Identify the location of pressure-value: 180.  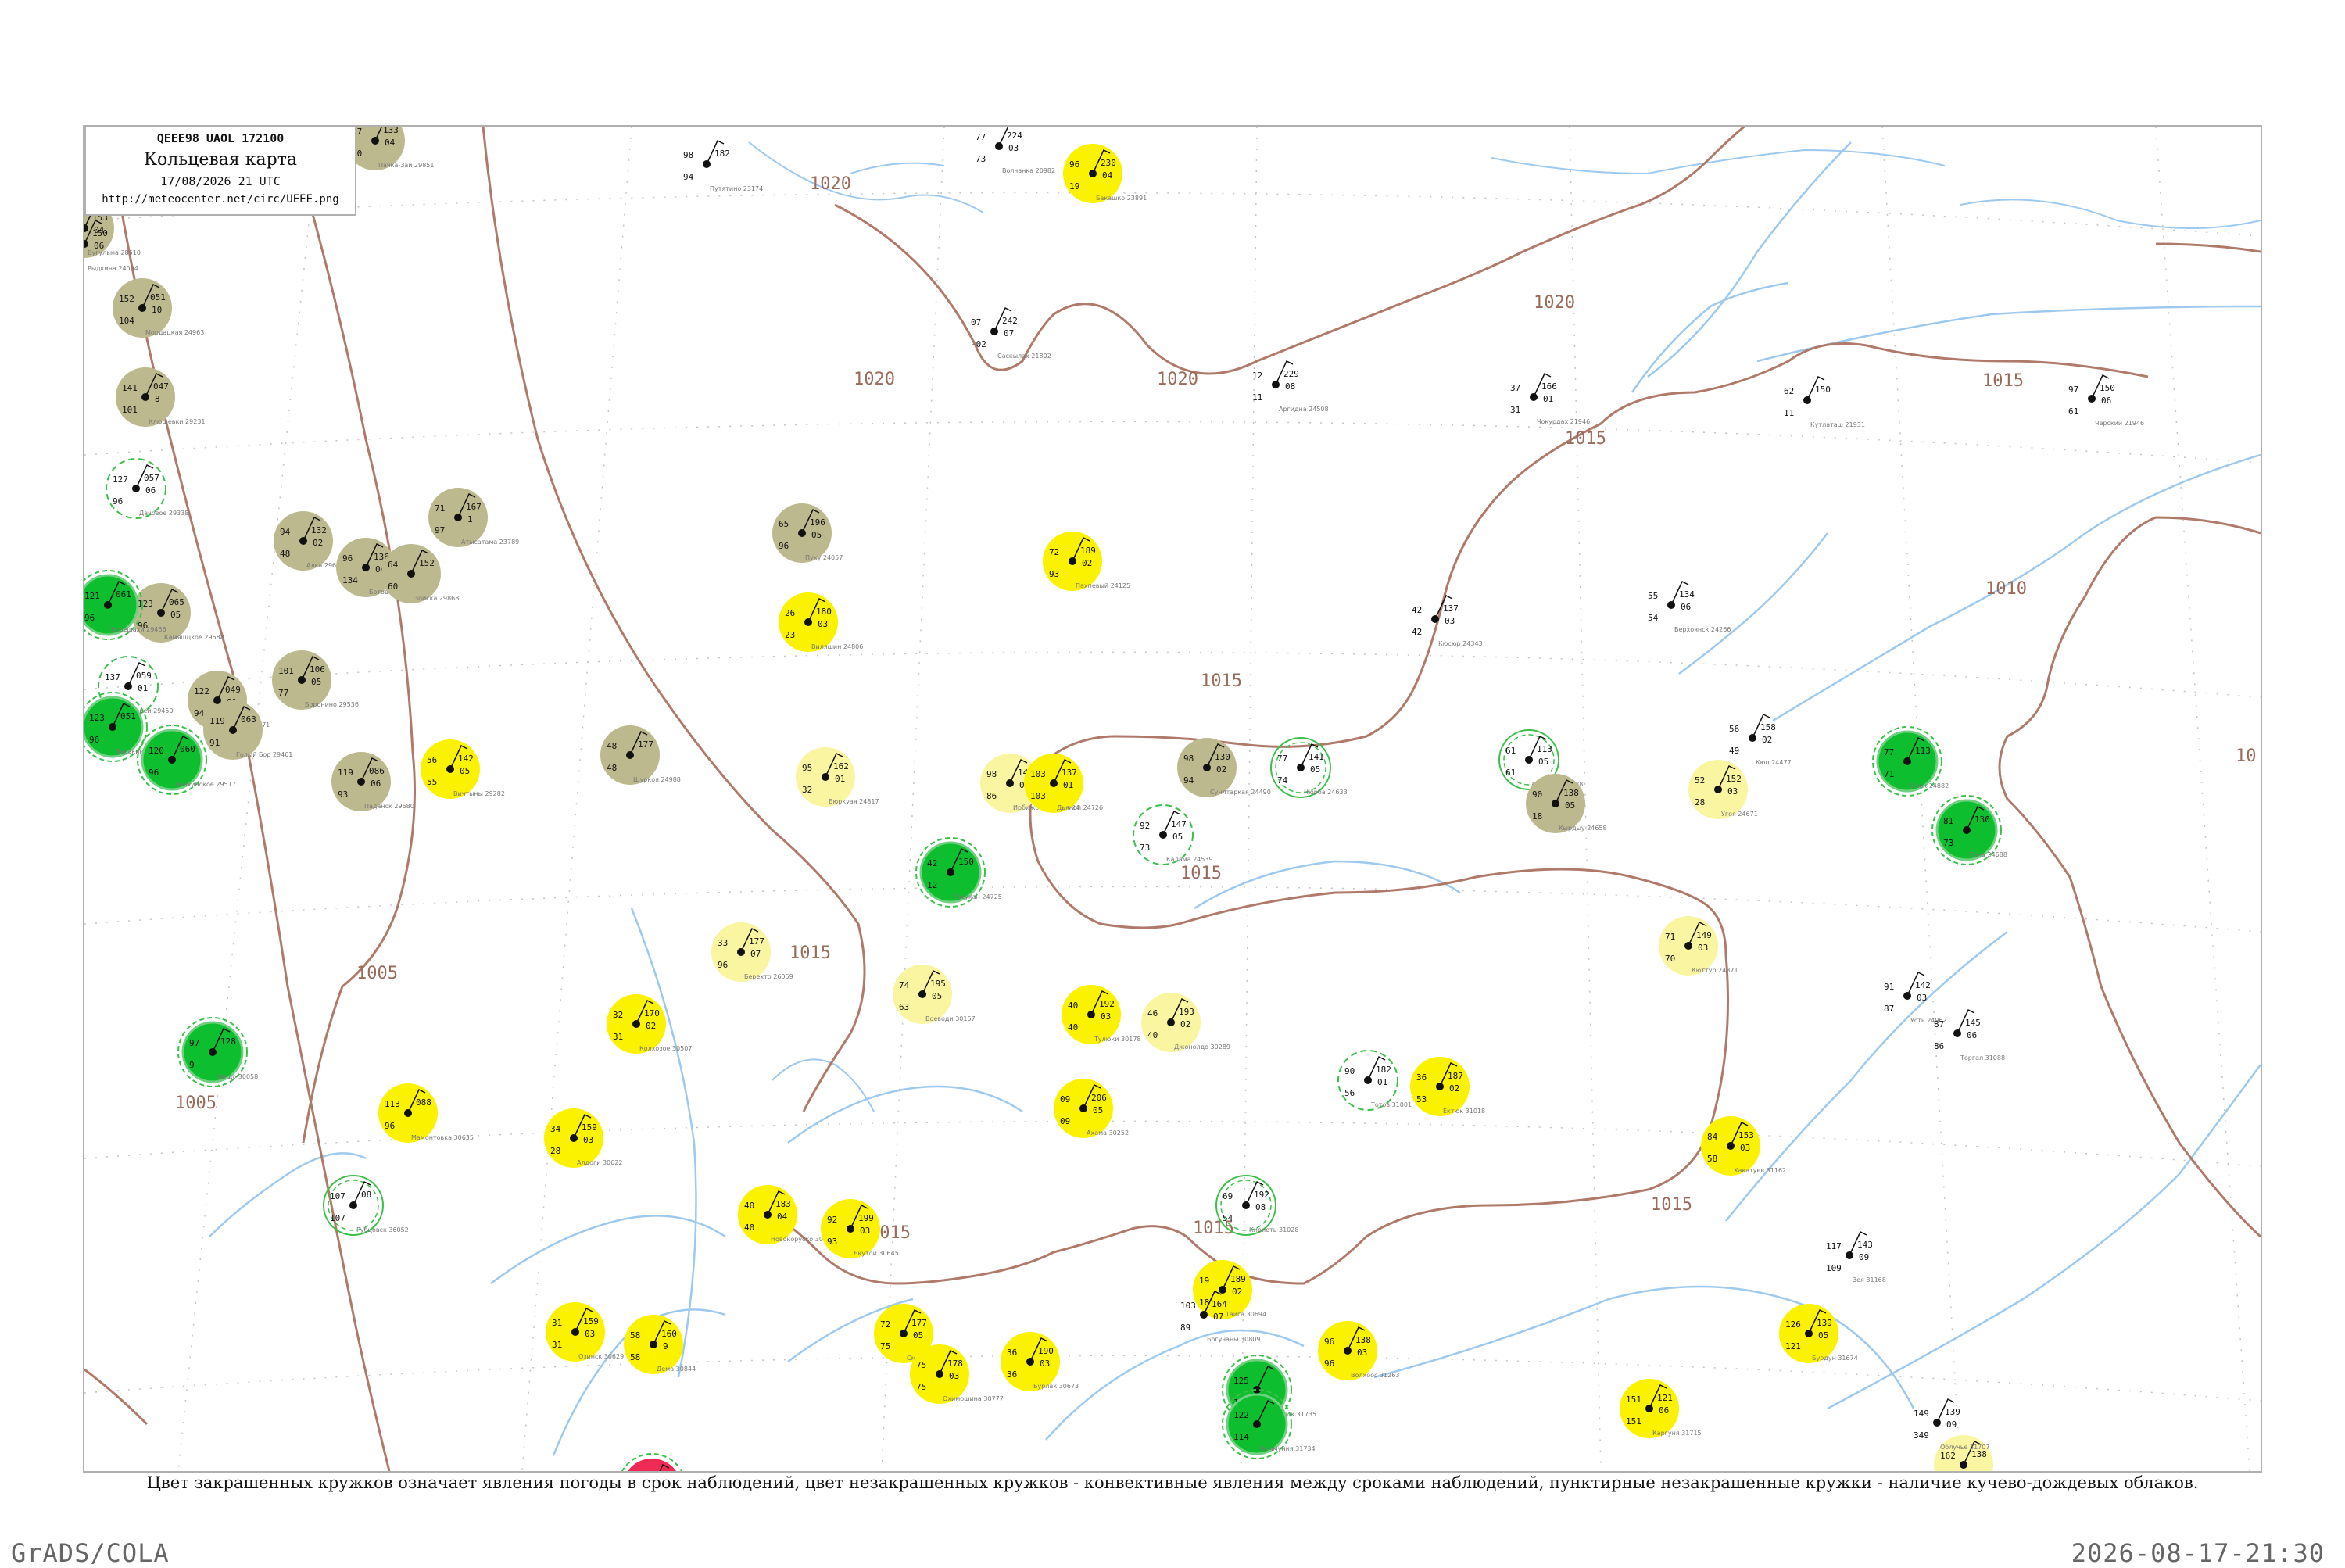
(824, 612).